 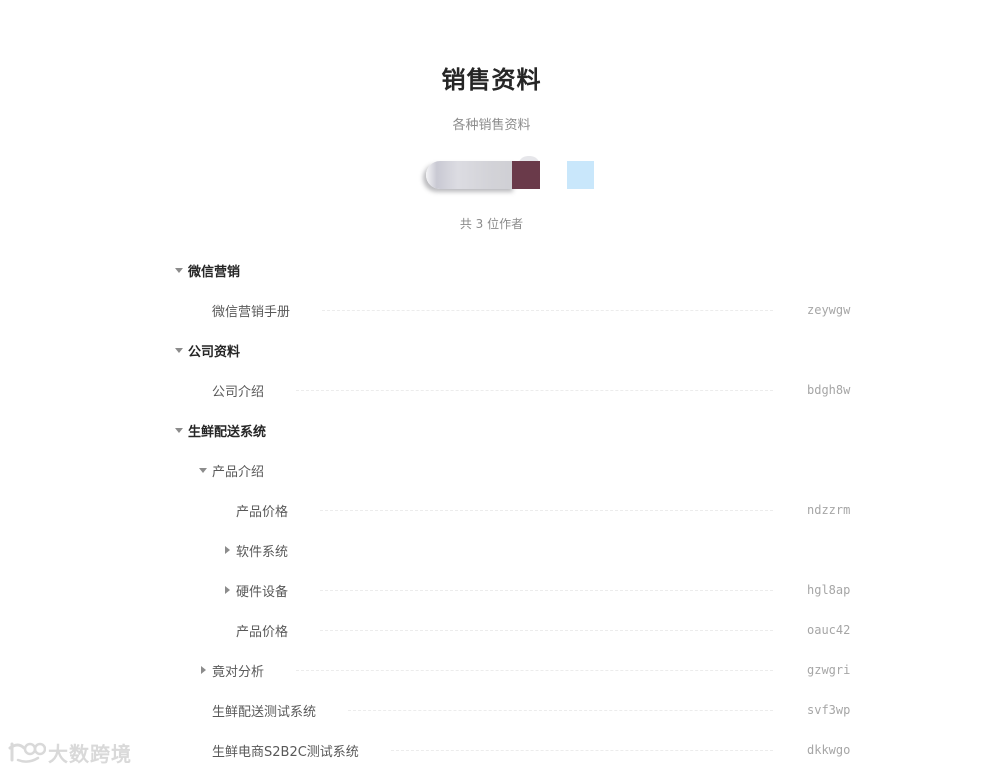 What do you see at coordinates (262, 590) in the screenshot?
I see `toc-item-label: 硬件设备` at bounding box center [262, 590].